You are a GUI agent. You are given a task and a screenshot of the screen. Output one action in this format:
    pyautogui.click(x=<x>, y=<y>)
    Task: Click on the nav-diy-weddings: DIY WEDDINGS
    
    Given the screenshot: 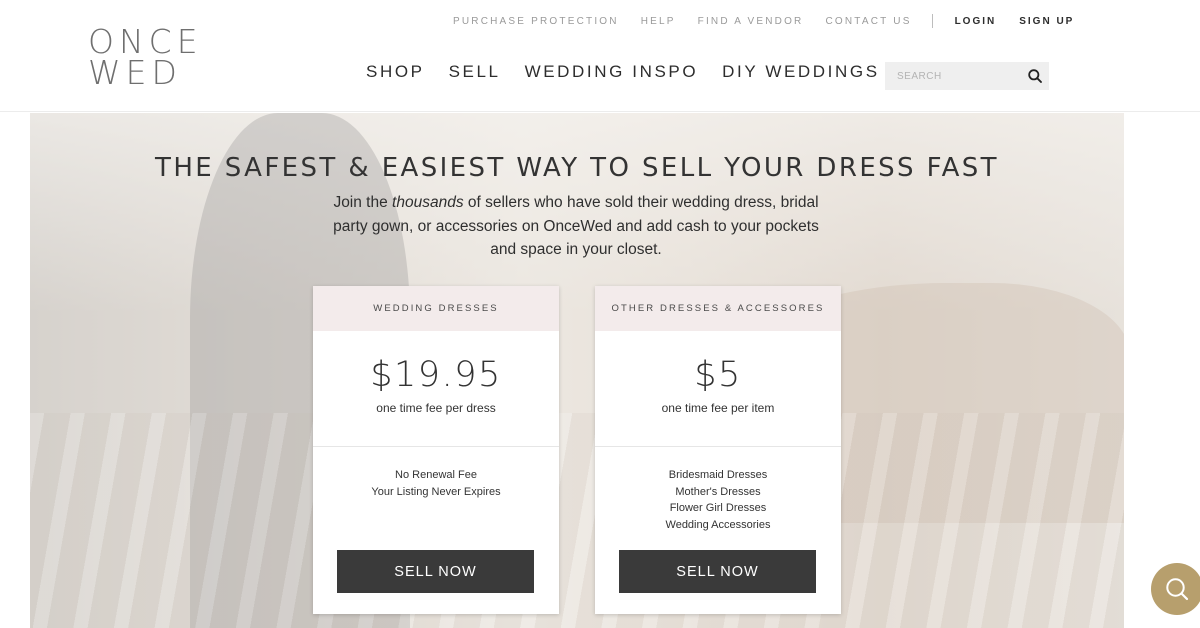 What is the action you would take?
    pyautogui.click(x=800, y=72)
    